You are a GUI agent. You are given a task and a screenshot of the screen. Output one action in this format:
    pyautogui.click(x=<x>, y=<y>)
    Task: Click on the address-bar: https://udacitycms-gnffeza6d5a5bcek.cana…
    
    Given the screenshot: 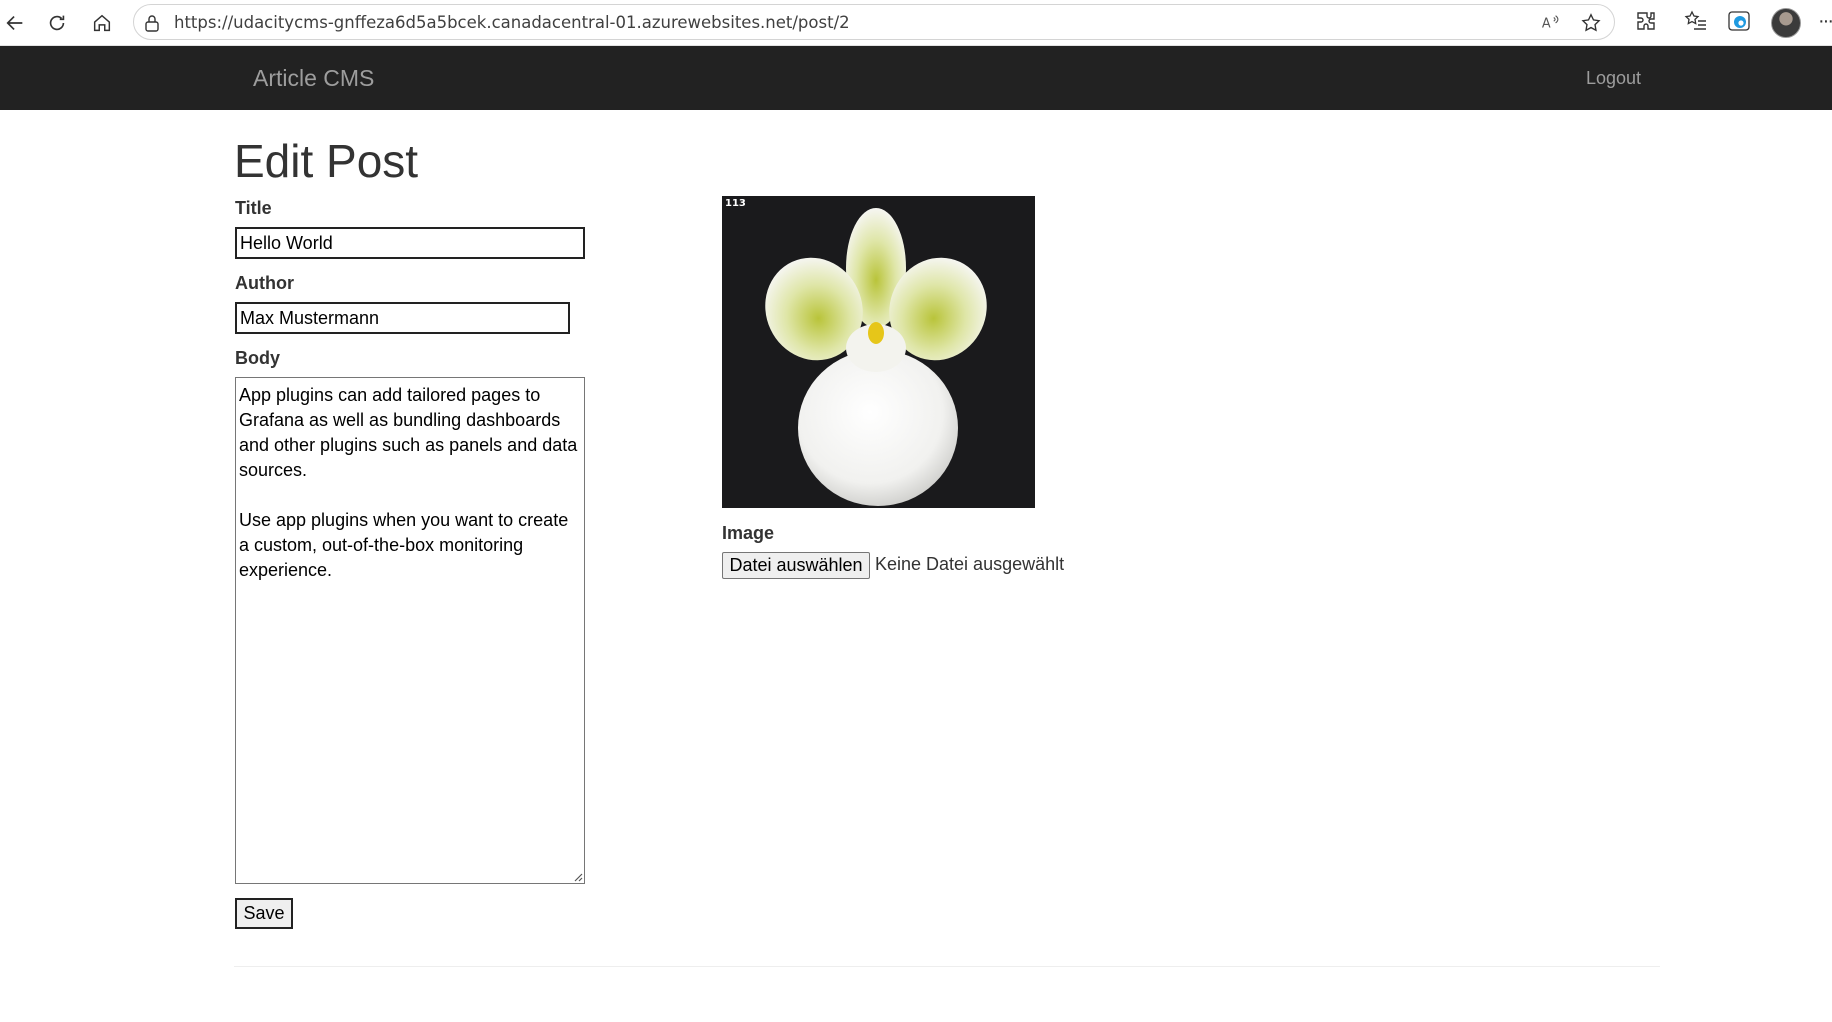 What is the action you would take?
    pyautogui.click(x=874, y=22)
    